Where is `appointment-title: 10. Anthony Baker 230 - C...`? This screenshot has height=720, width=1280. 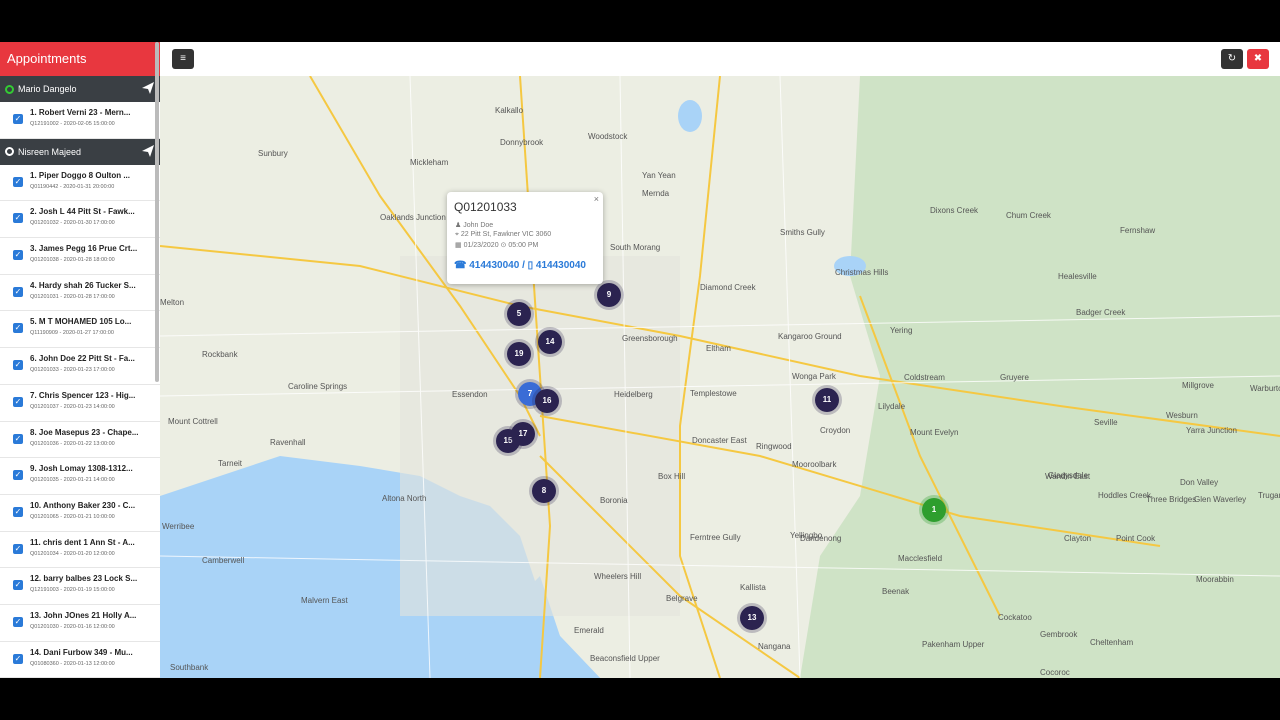 appointment-title: 10. Anthony Baker 230 - C... is located at coordinates (83, 505).